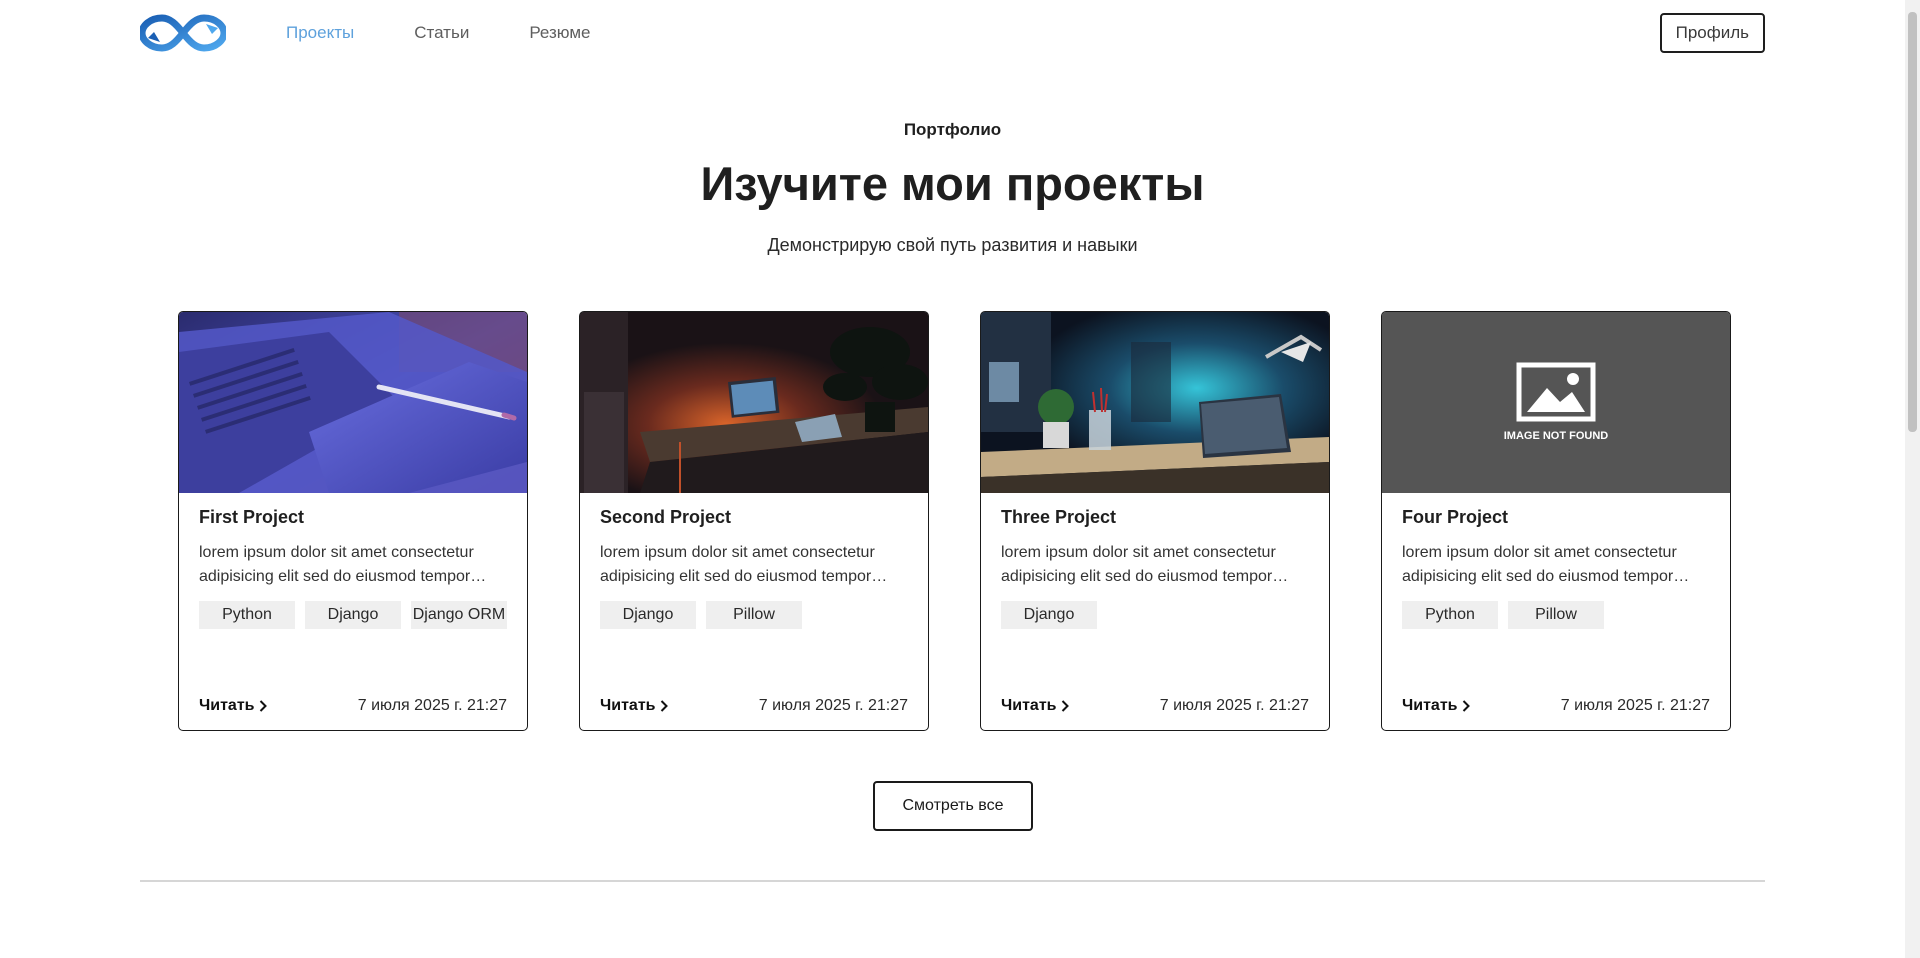 The height and width of the screenshot is (958, 1920). What do you see at coordinates (1455, 517) in the screenshot?
I see `card-title: Four Project` at bounding box center [1455, 517].